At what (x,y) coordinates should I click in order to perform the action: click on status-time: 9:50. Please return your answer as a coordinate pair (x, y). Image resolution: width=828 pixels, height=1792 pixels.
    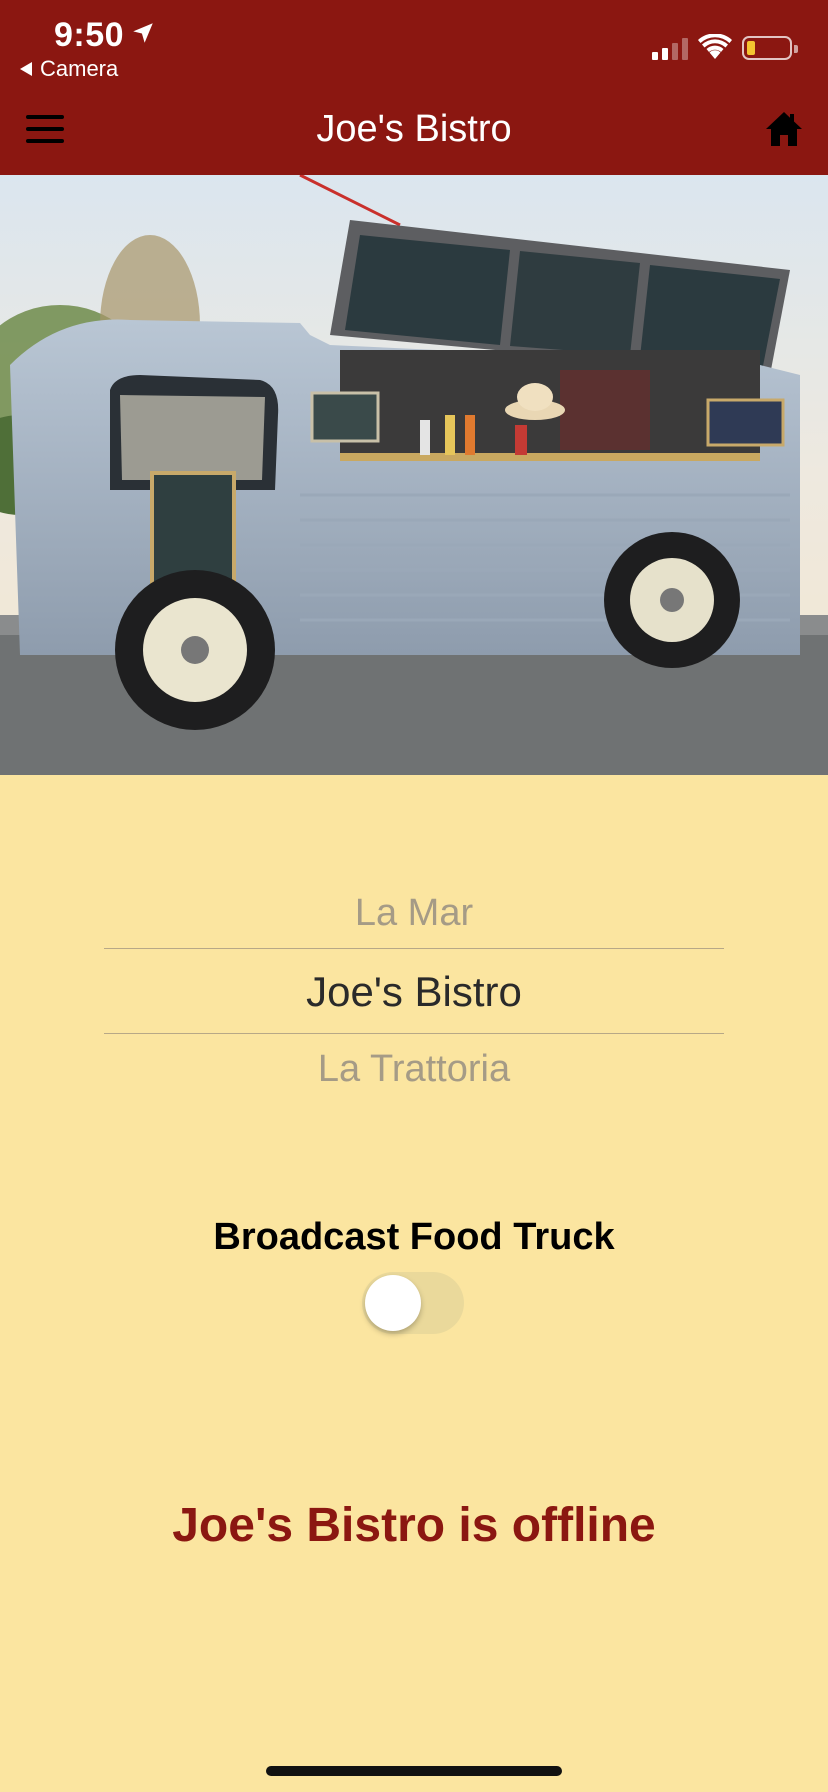
    Looking at the image, I should click on (89, 35).